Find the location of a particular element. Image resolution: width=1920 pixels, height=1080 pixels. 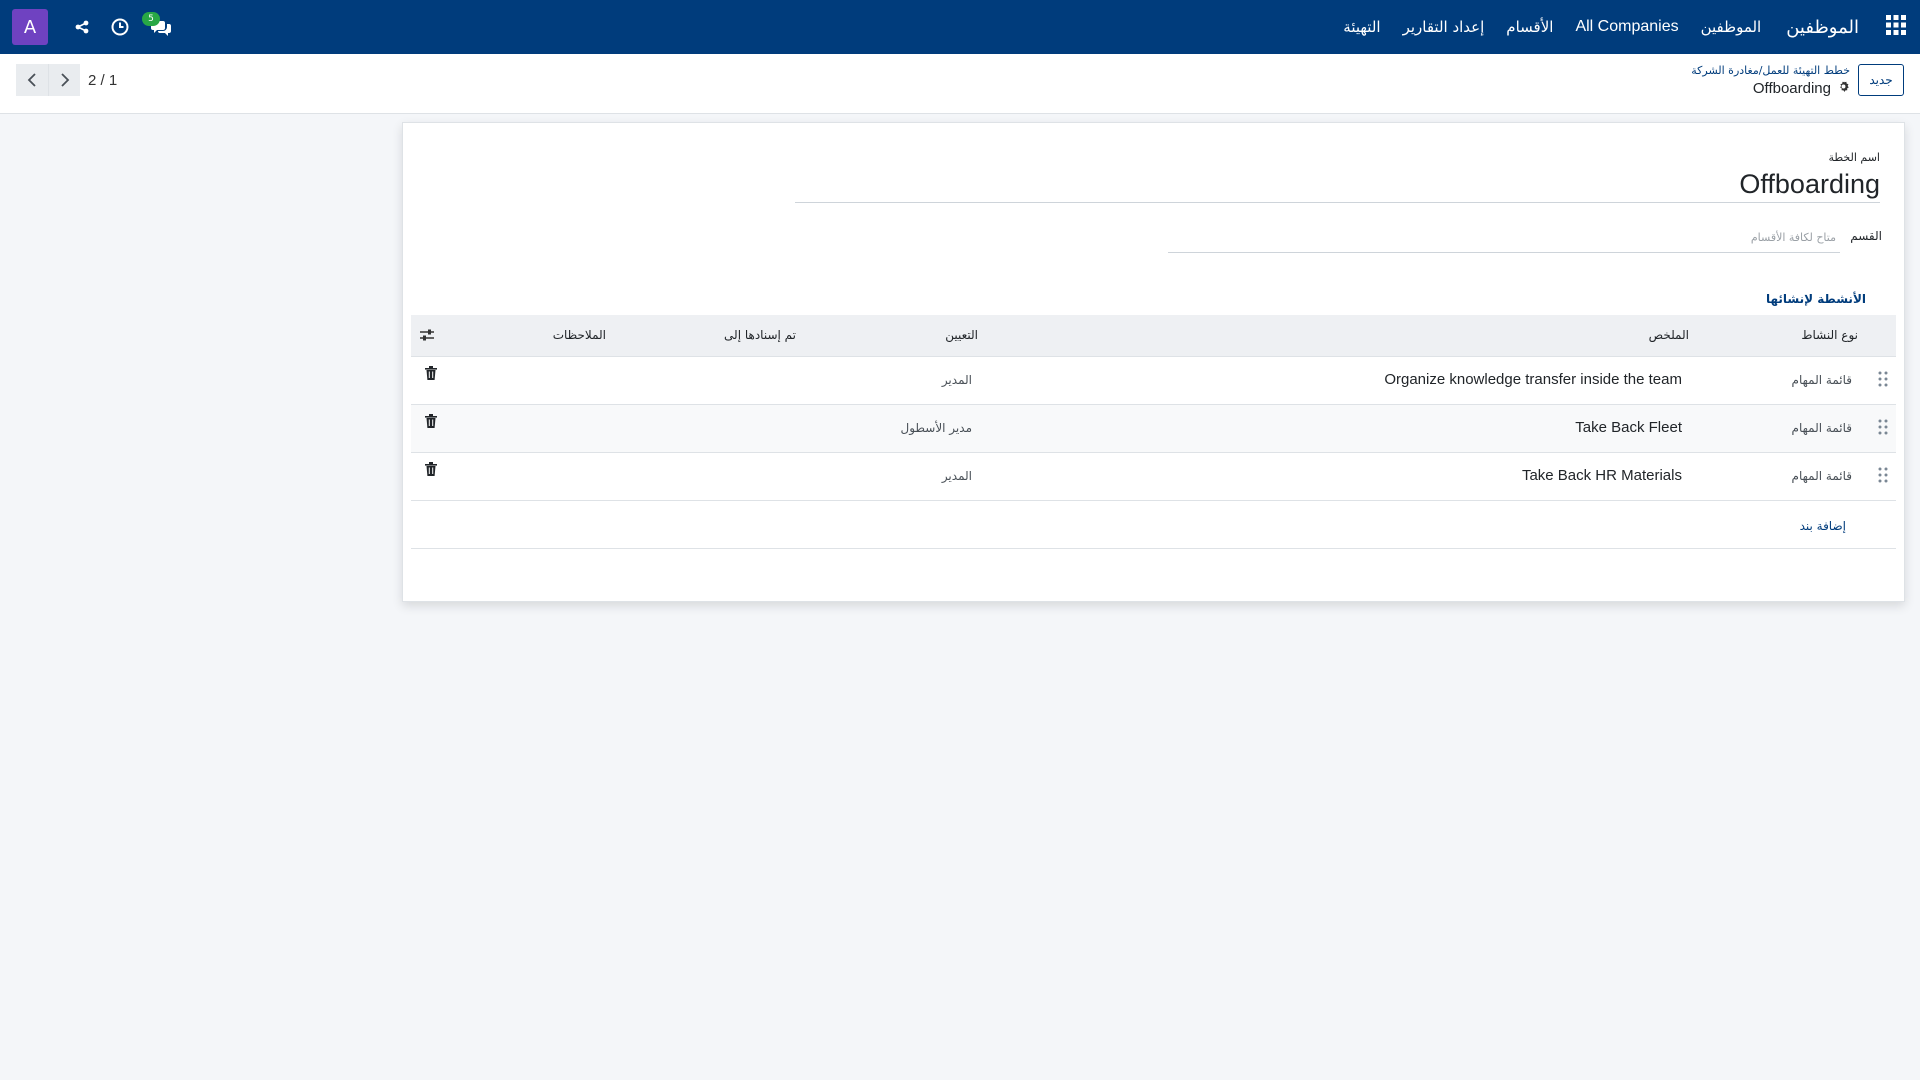

clock-icon is located at coordinates (120, 27).